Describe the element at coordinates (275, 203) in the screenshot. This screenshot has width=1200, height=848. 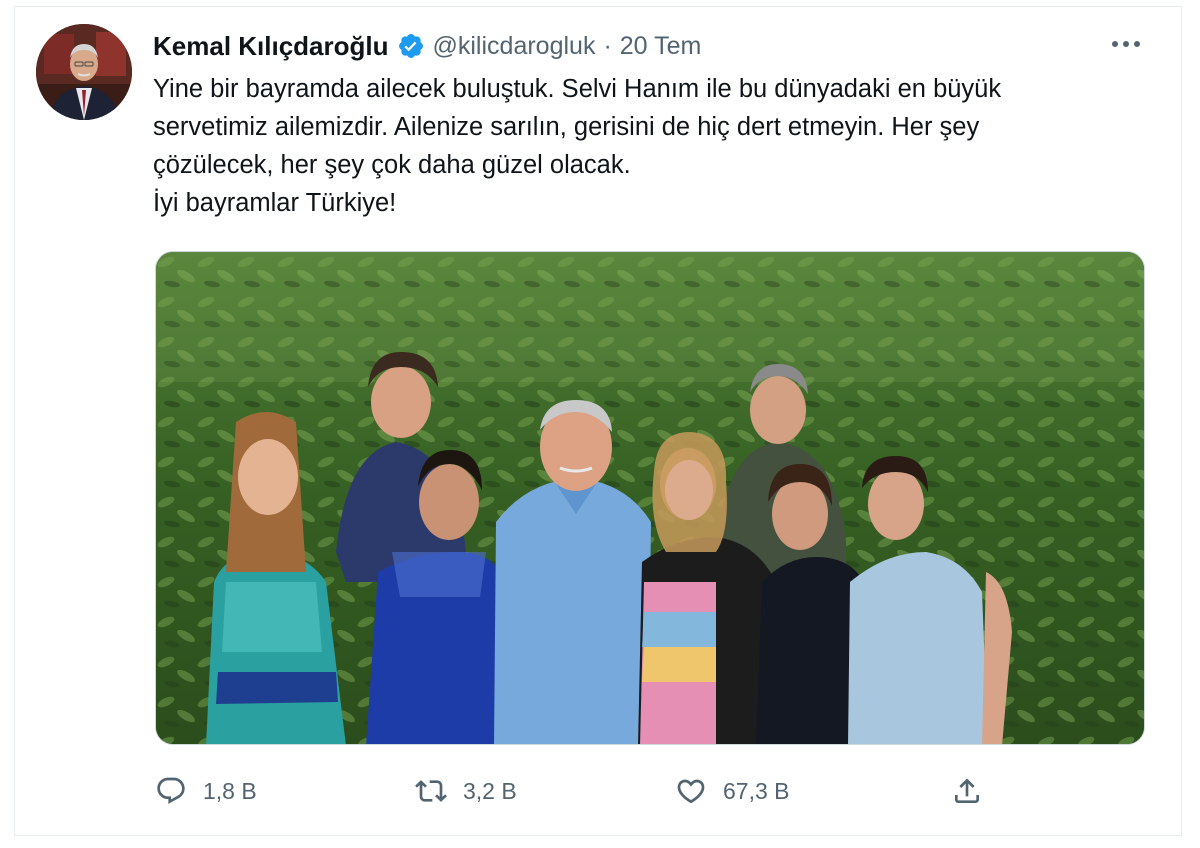
I see `tweet-text-line: İyi bayramlar Türkiye!` at that location.